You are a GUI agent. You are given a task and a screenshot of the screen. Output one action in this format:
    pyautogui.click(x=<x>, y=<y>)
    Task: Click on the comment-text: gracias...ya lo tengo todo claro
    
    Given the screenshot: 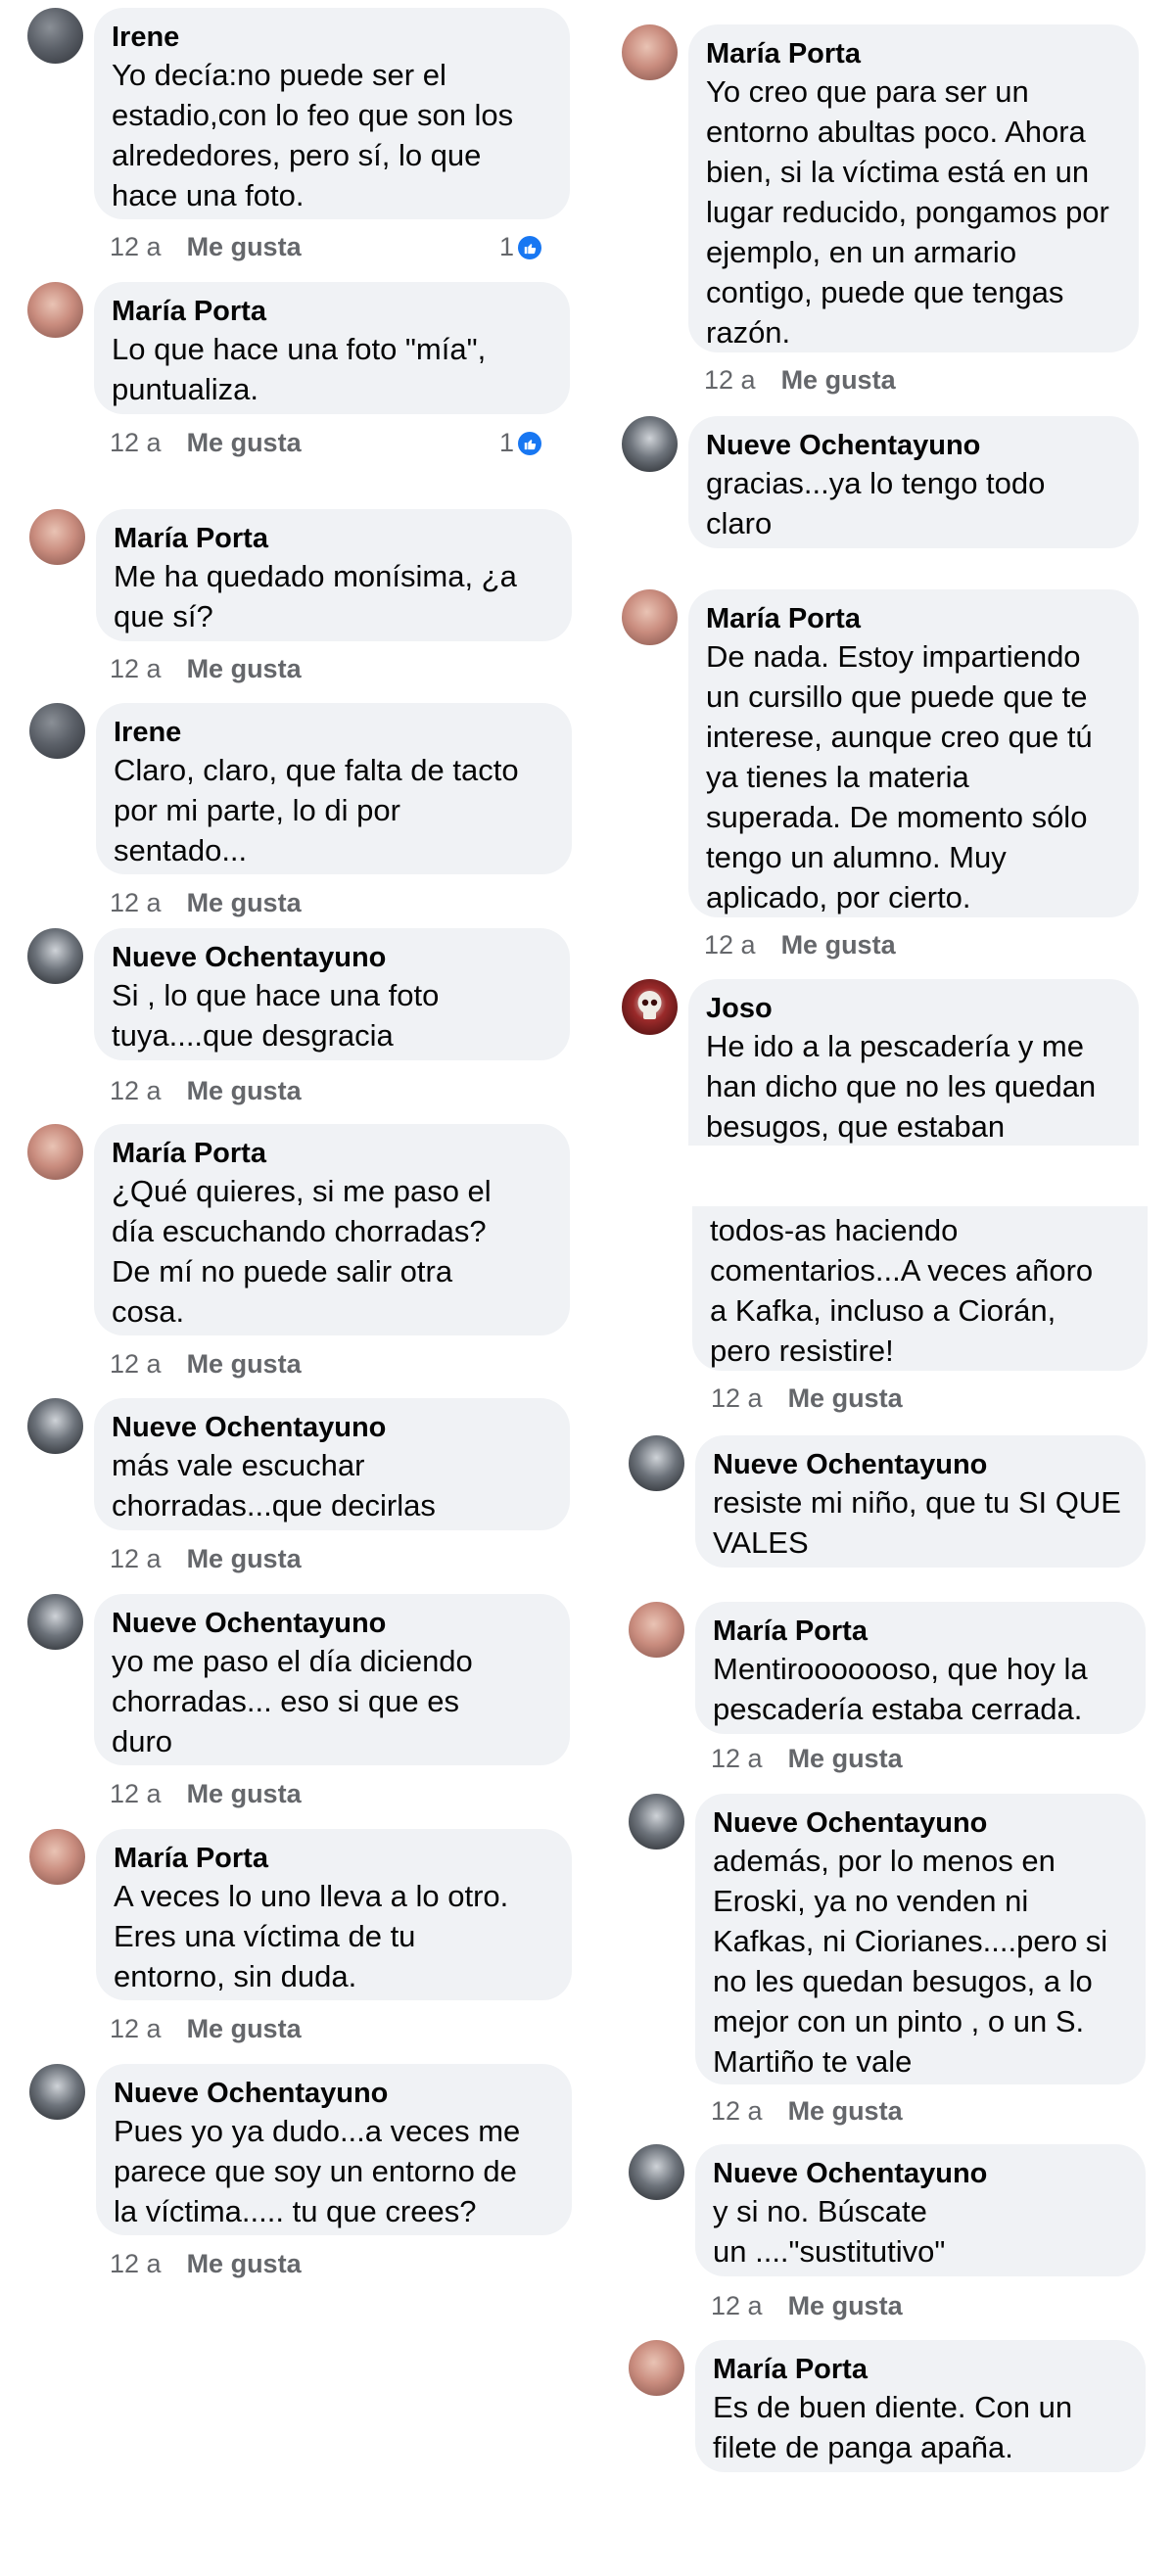 What is the action you would take?
    pyautogui.click(x=876, y=503)
    